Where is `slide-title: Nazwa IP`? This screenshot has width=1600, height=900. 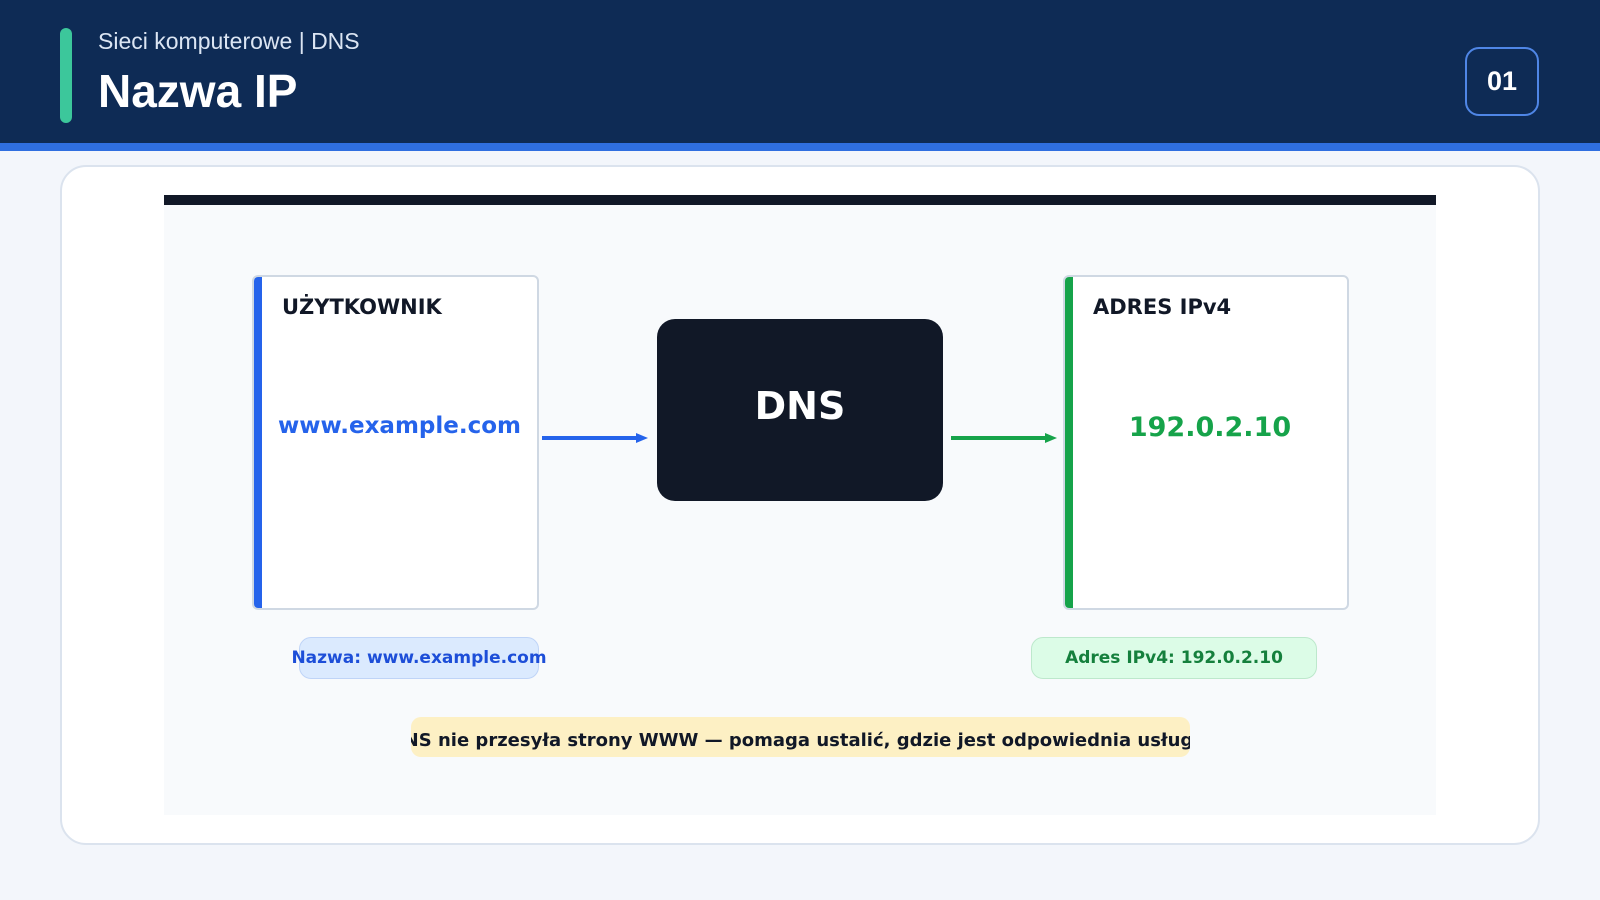
slide-title: Nazwa IP is located at coordinates (198, 91).